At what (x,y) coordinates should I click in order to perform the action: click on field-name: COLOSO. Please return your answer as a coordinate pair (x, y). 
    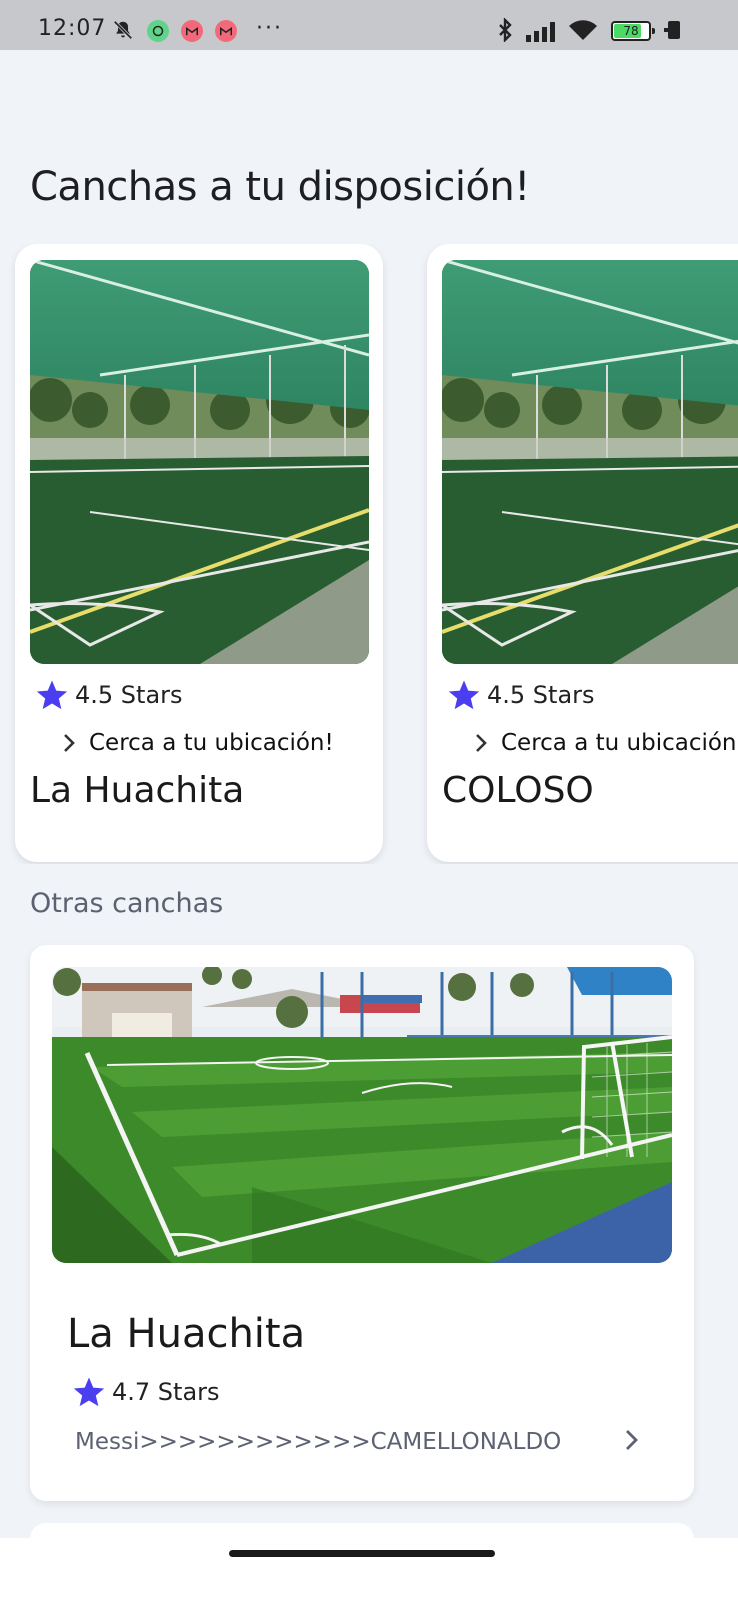
    Looking at the image, I should click on (518, 790).